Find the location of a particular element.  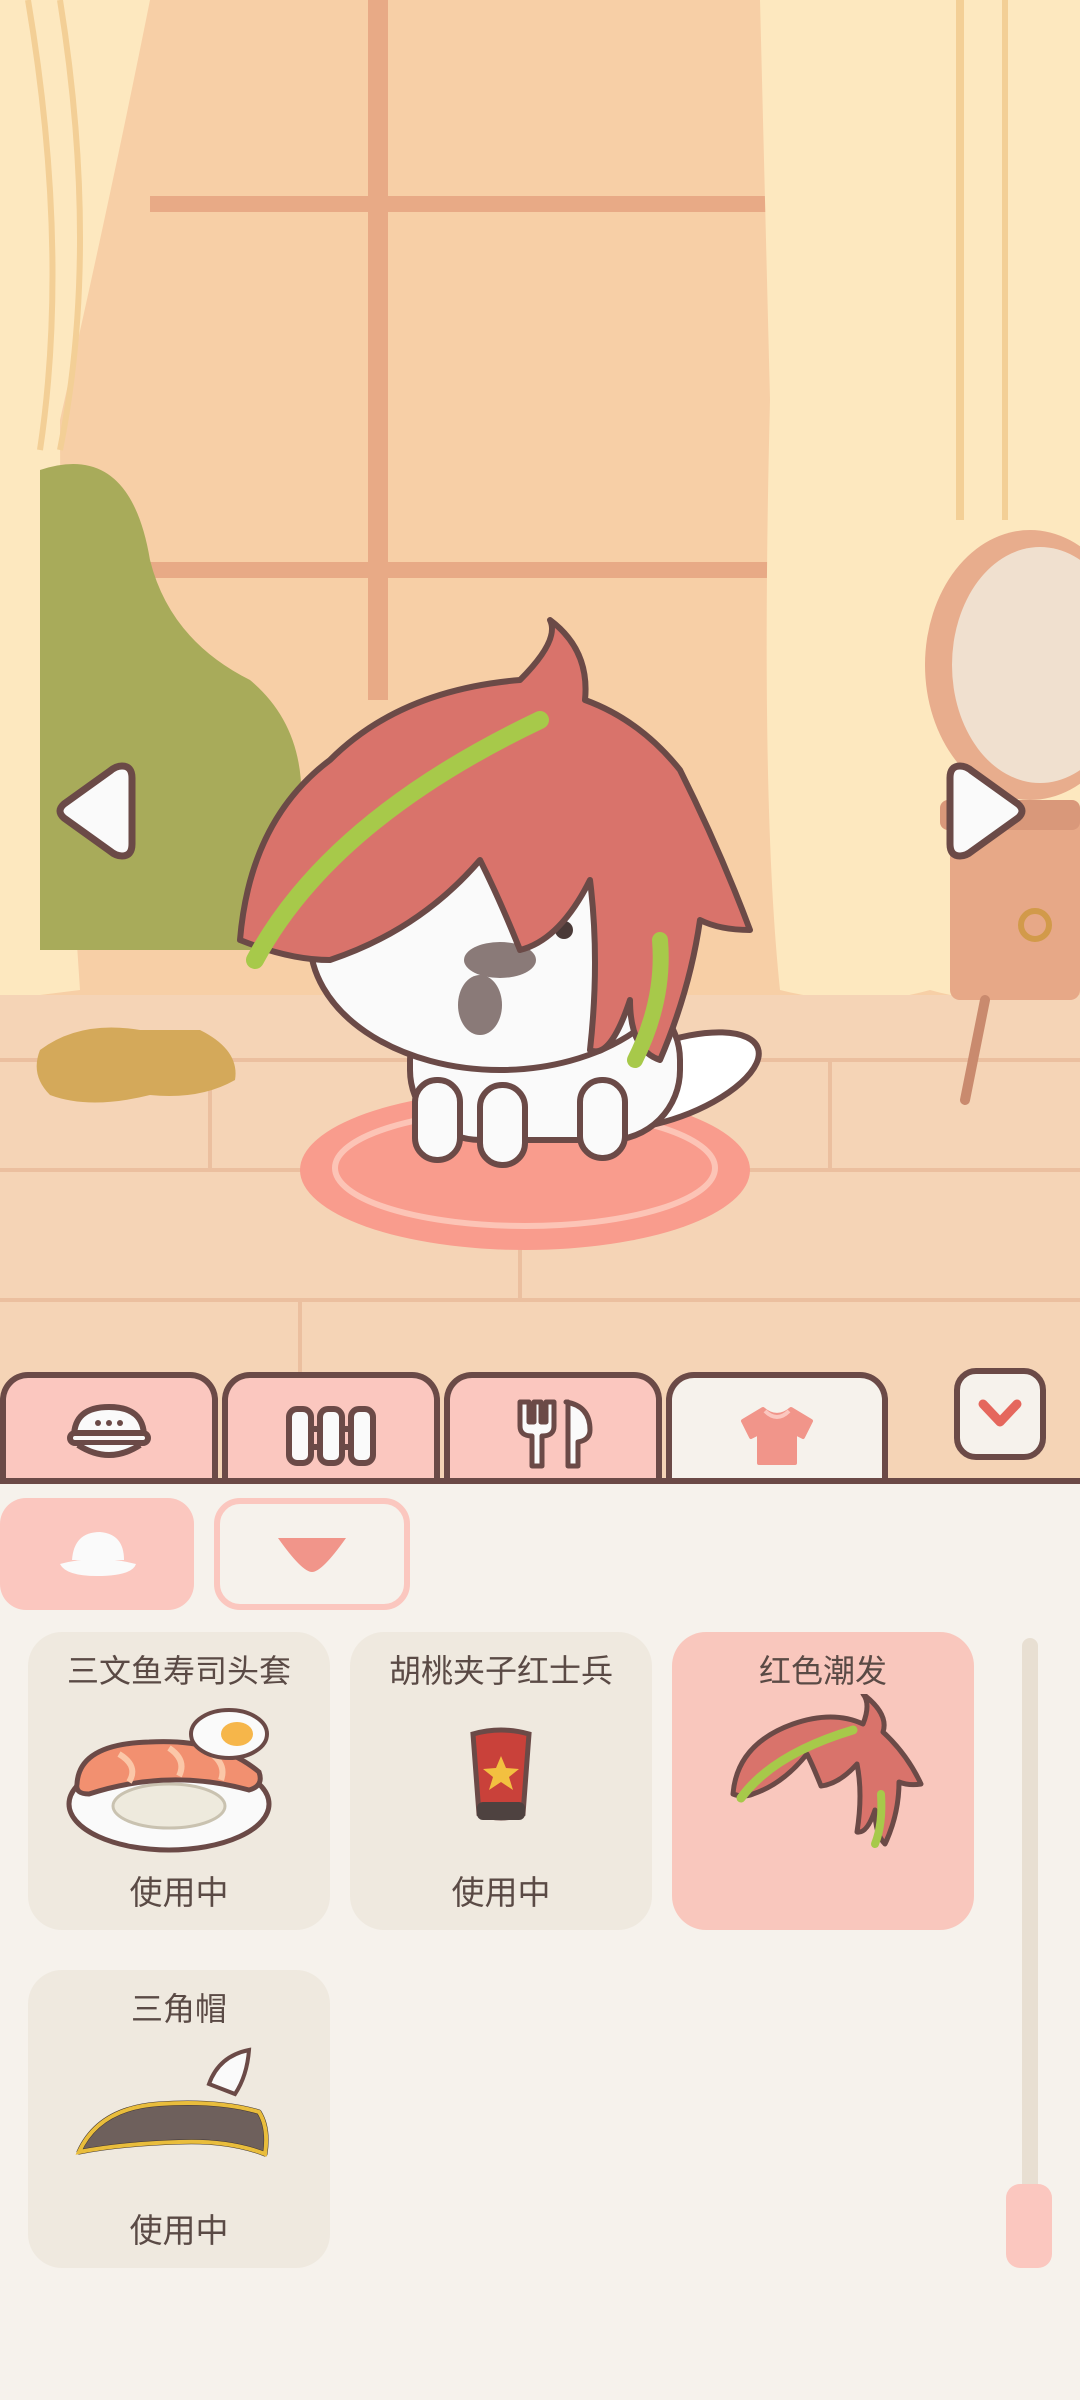

right-triangle-icon is located at coordinates (986, 811).